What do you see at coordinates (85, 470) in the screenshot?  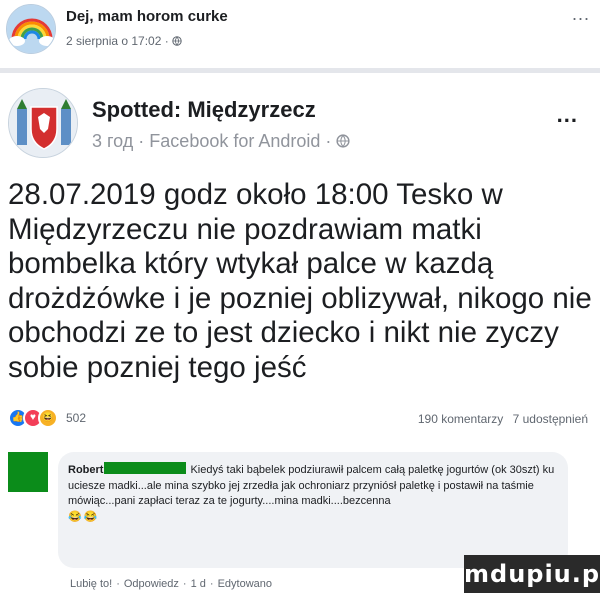 I see `comment-author: Robert` at bounding box center [85, 470].